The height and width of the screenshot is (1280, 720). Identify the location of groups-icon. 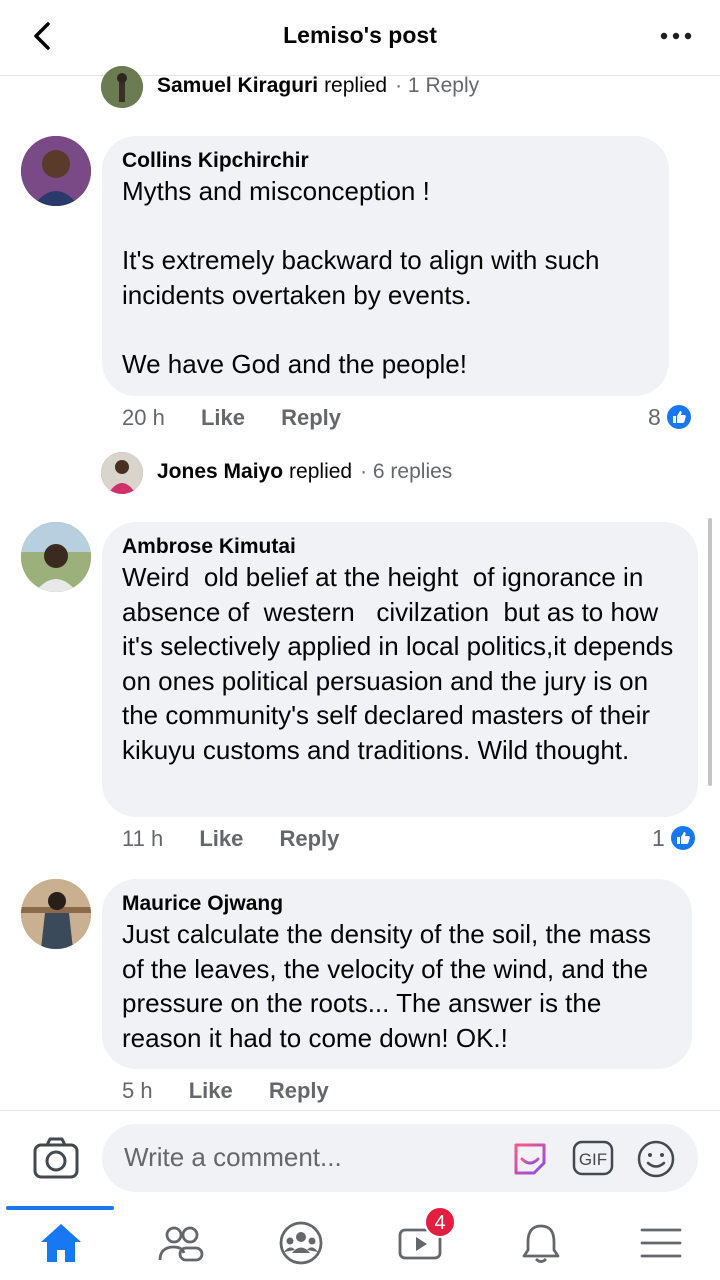
(301, 1243).